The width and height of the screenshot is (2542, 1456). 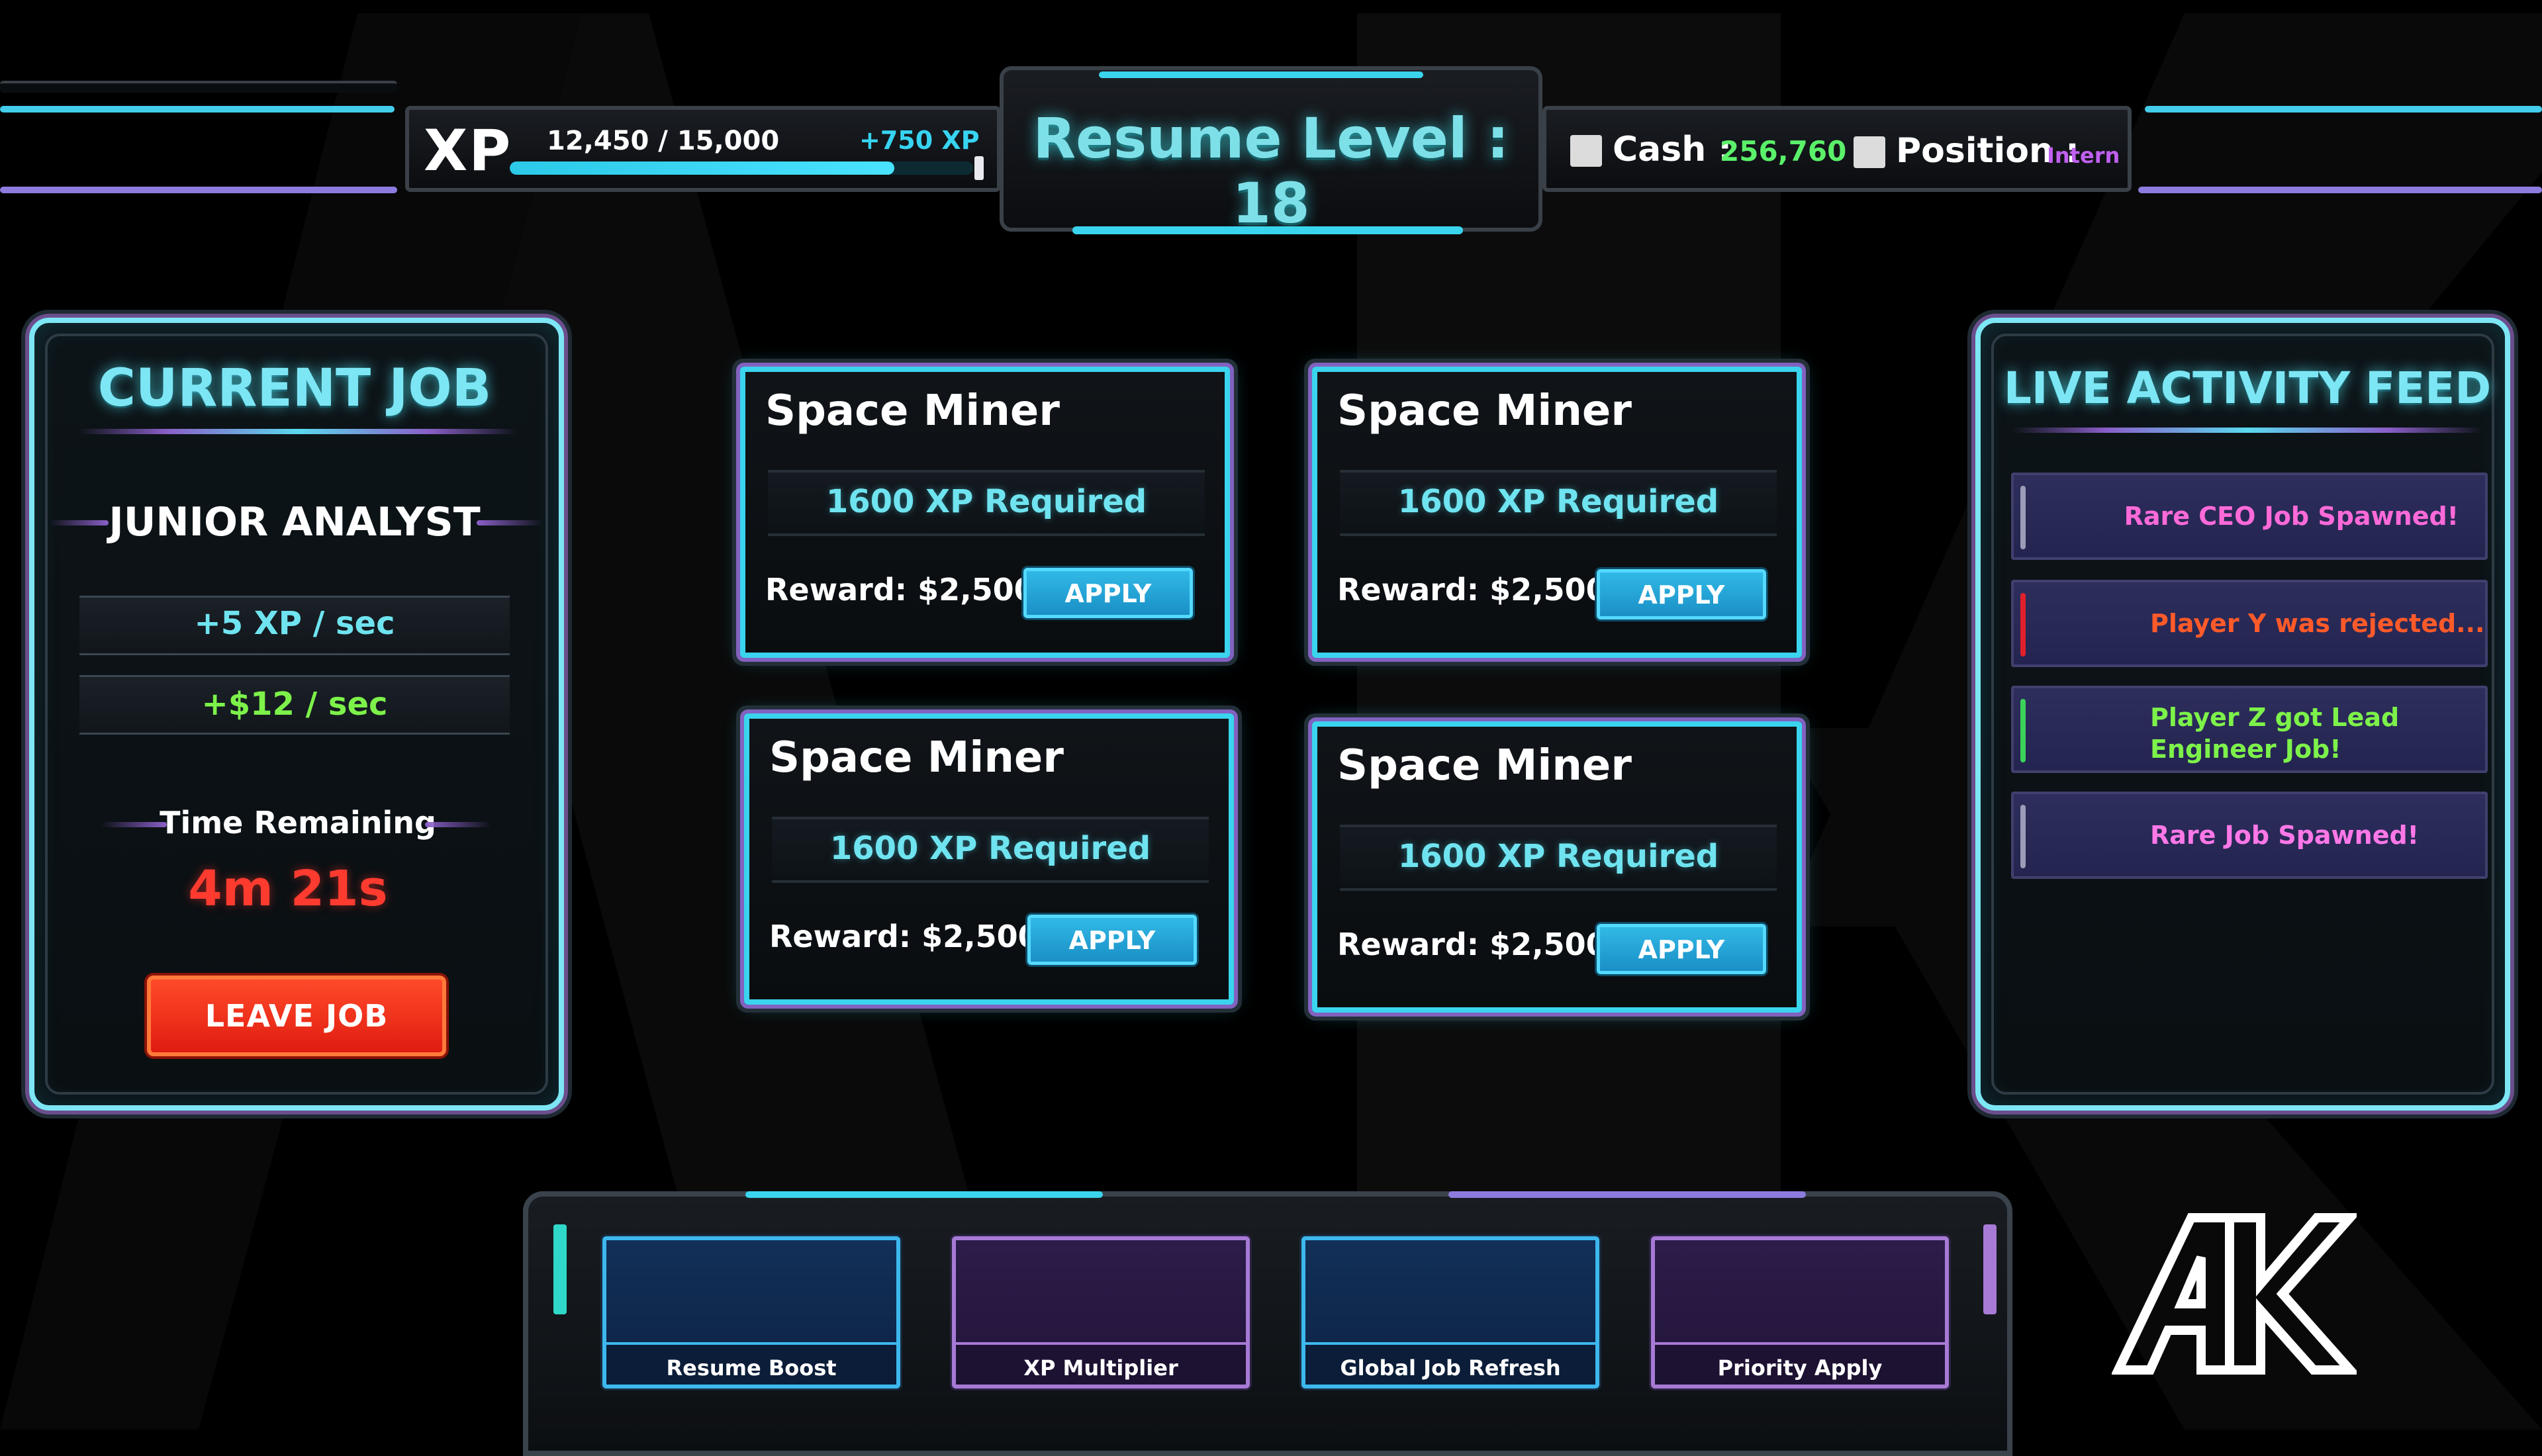 I want to click on current-job-title: CURRENT JOB, so click(x=295, y=388).